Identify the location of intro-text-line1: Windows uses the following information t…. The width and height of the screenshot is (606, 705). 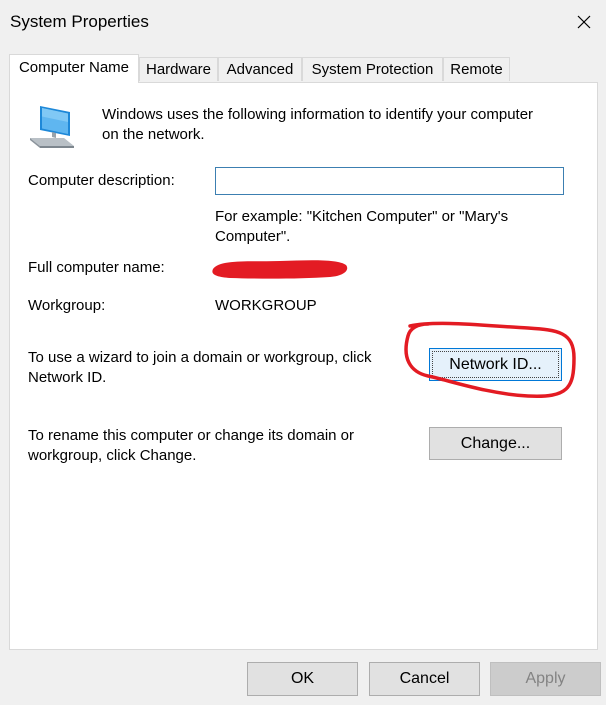
(318, 114).